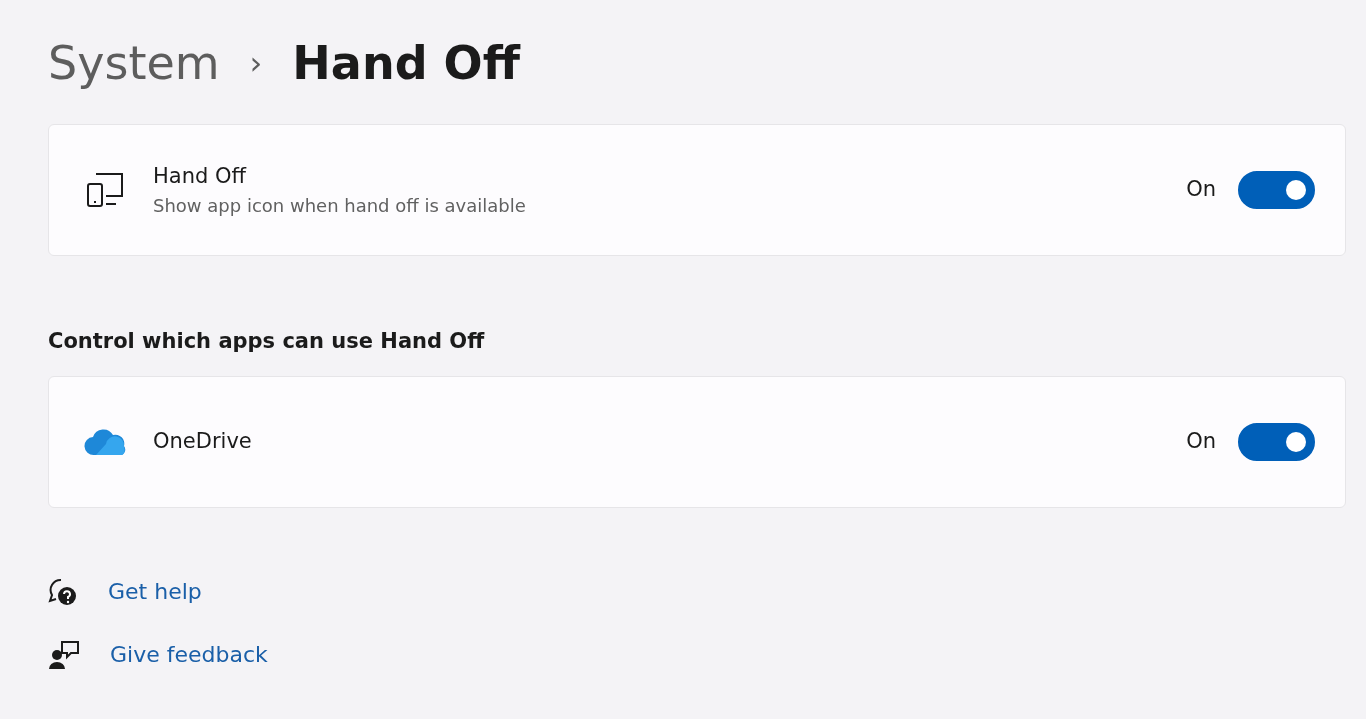 Image resolution: width=1366 pixels, height=719 pixels. What do you see at coordinates (203, 441) in the screenshot?
I see `app-name: OneDrive` at bounding box center [203, 441].